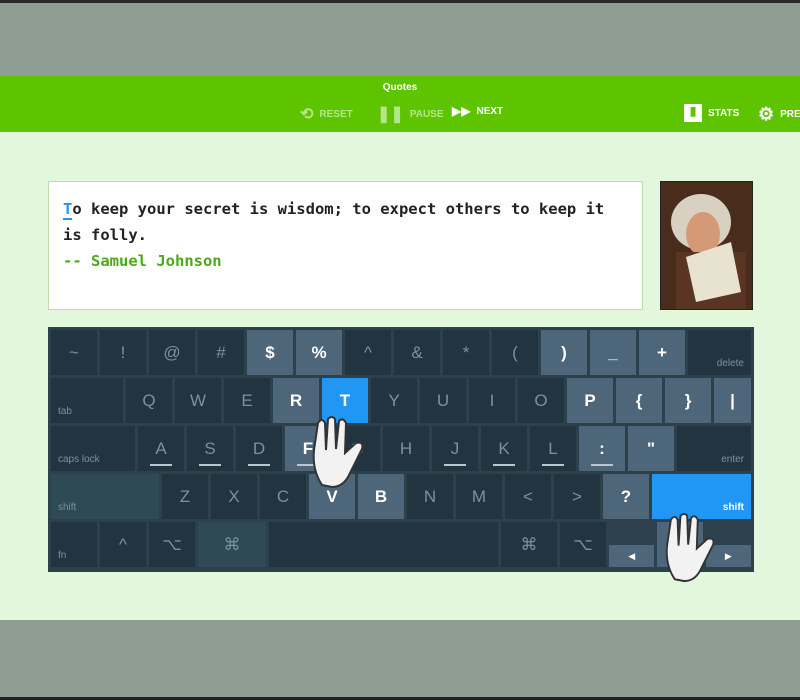 The image size is (800, 700). Describe the element at coordinates (732, 400) in the screenshot. I see `key: |` at that location.